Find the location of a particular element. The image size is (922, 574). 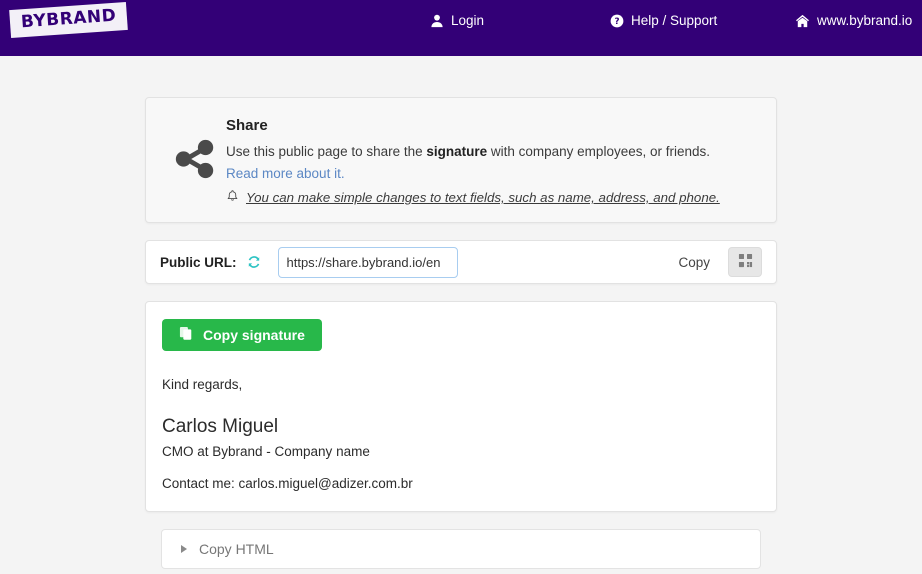

signature-name: Carlos Miguel is located at coordinates (220, 427).